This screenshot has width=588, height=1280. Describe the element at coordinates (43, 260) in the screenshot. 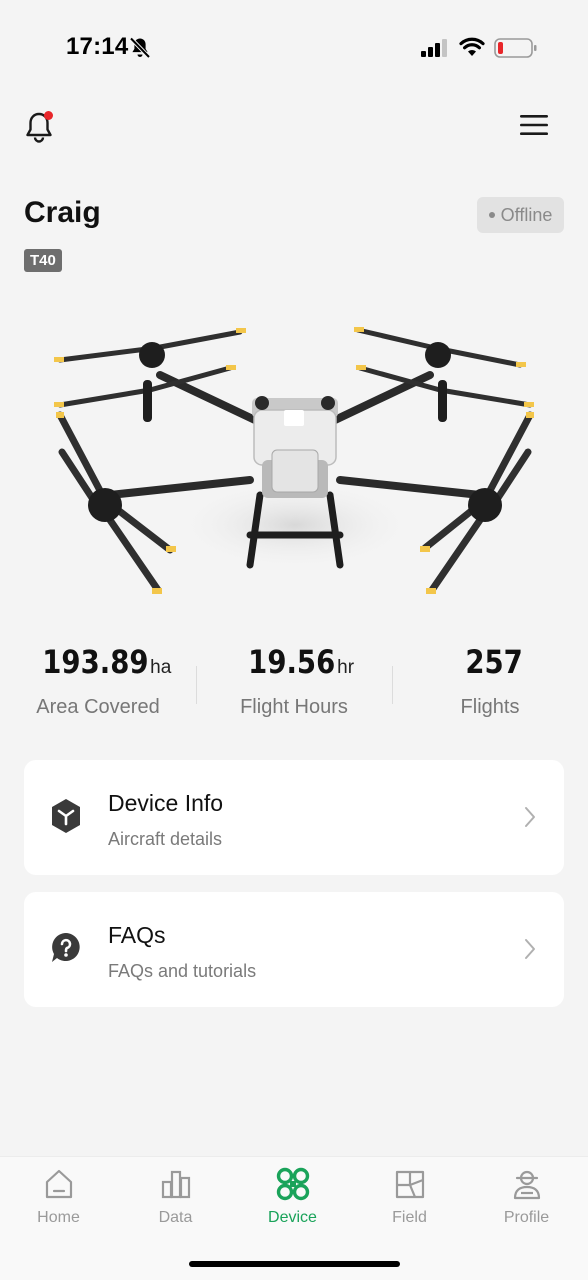

I see `model-badge: T40` at that location.